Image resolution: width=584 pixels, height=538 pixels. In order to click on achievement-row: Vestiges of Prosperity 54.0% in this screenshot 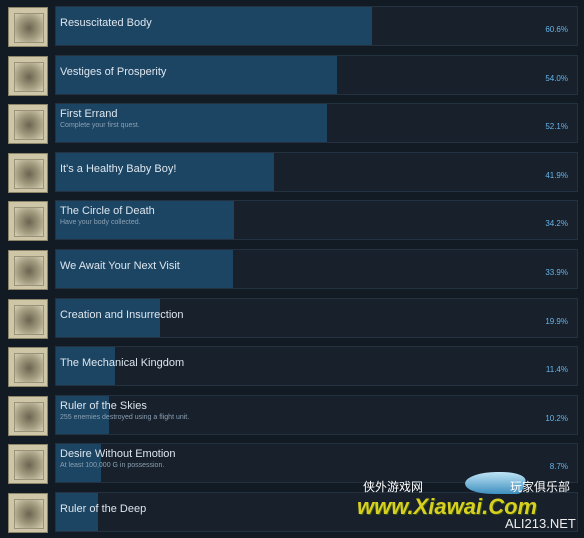, I will do `click(293, 75)`.